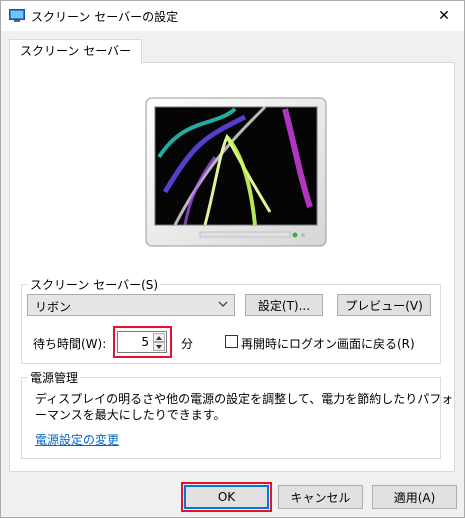  Describe the element at coordinates (17, 15) in the screenshot. I see `monitor-icon` at that location.